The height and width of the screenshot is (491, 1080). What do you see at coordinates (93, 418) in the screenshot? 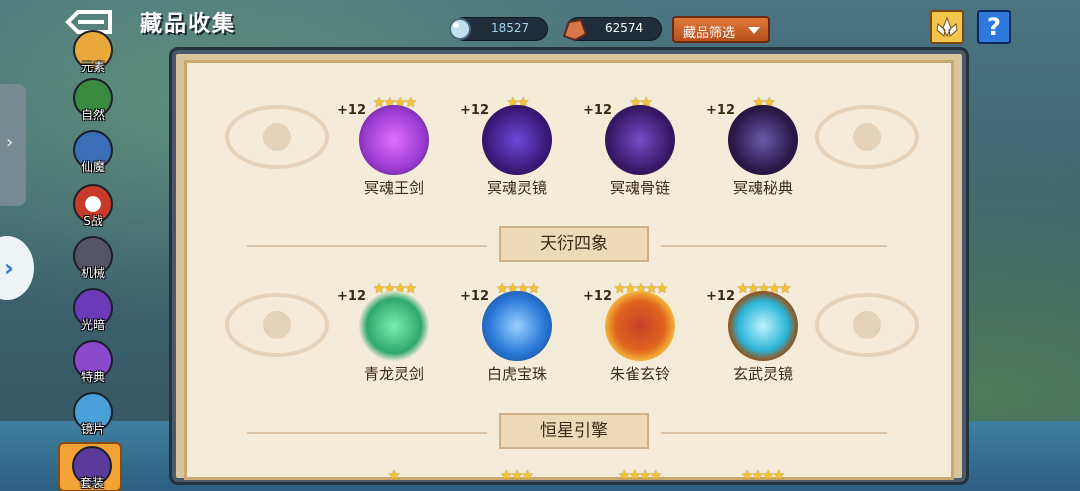
I see `sidebar-item-lens: 镜片` at bounding box center [93, 418].